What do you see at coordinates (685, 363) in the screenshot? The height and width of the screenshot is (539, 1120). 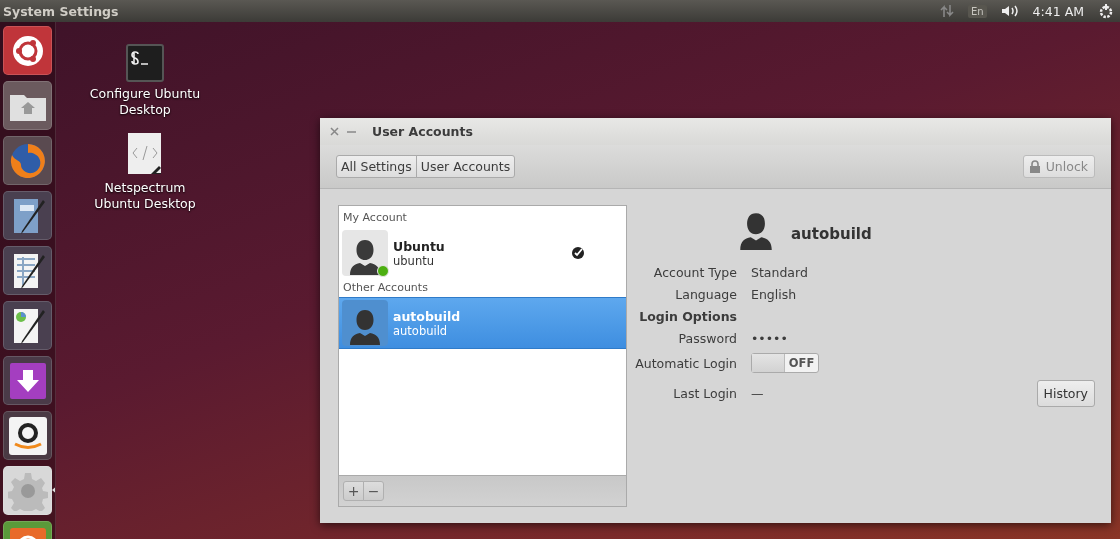 I see `field-label: Automatic Login` at bounding box center [685, 363].